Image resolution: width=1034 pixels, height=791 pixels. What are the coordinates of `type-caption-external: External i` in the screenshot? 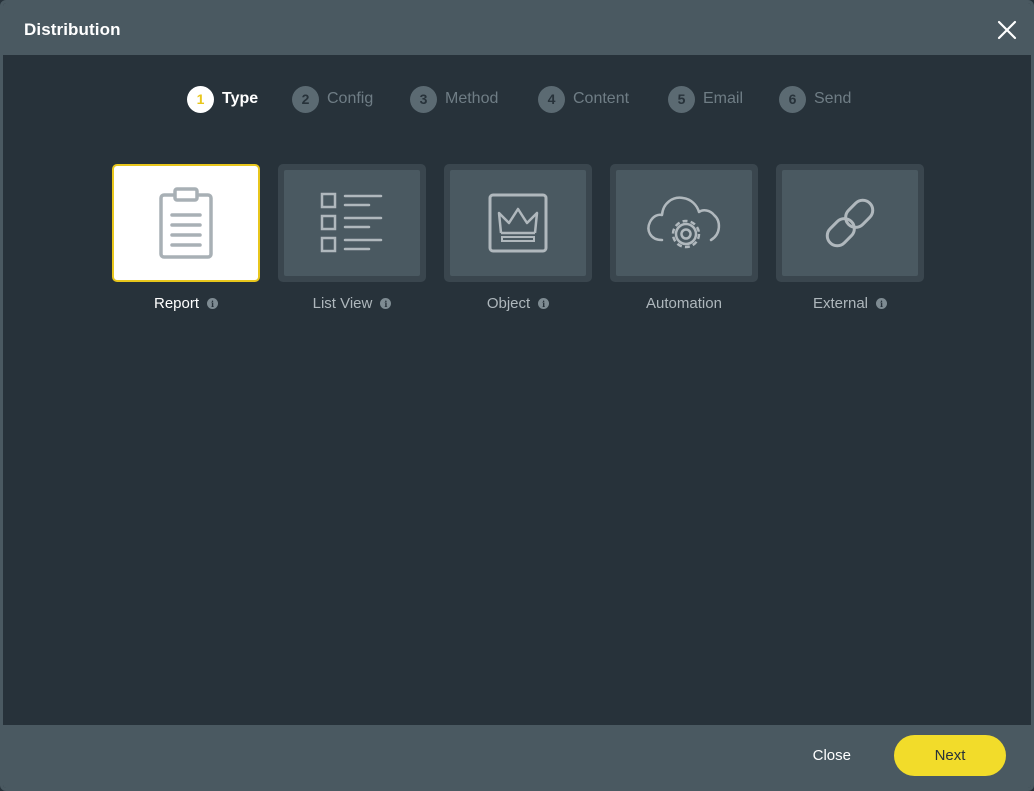 It's located at (850, 303).